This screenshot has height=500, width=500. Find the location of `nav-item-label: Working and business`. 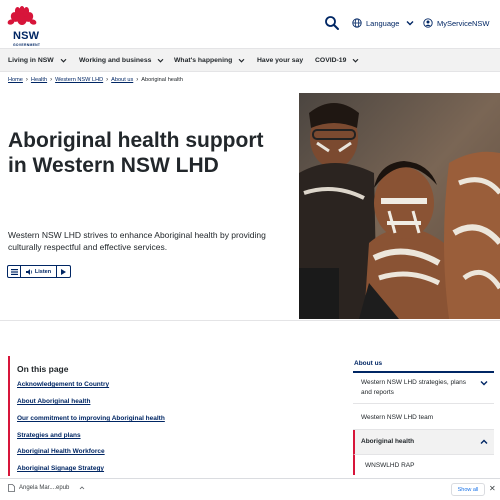

nav-item-label: Working and business is located at coordinates (115, 60).